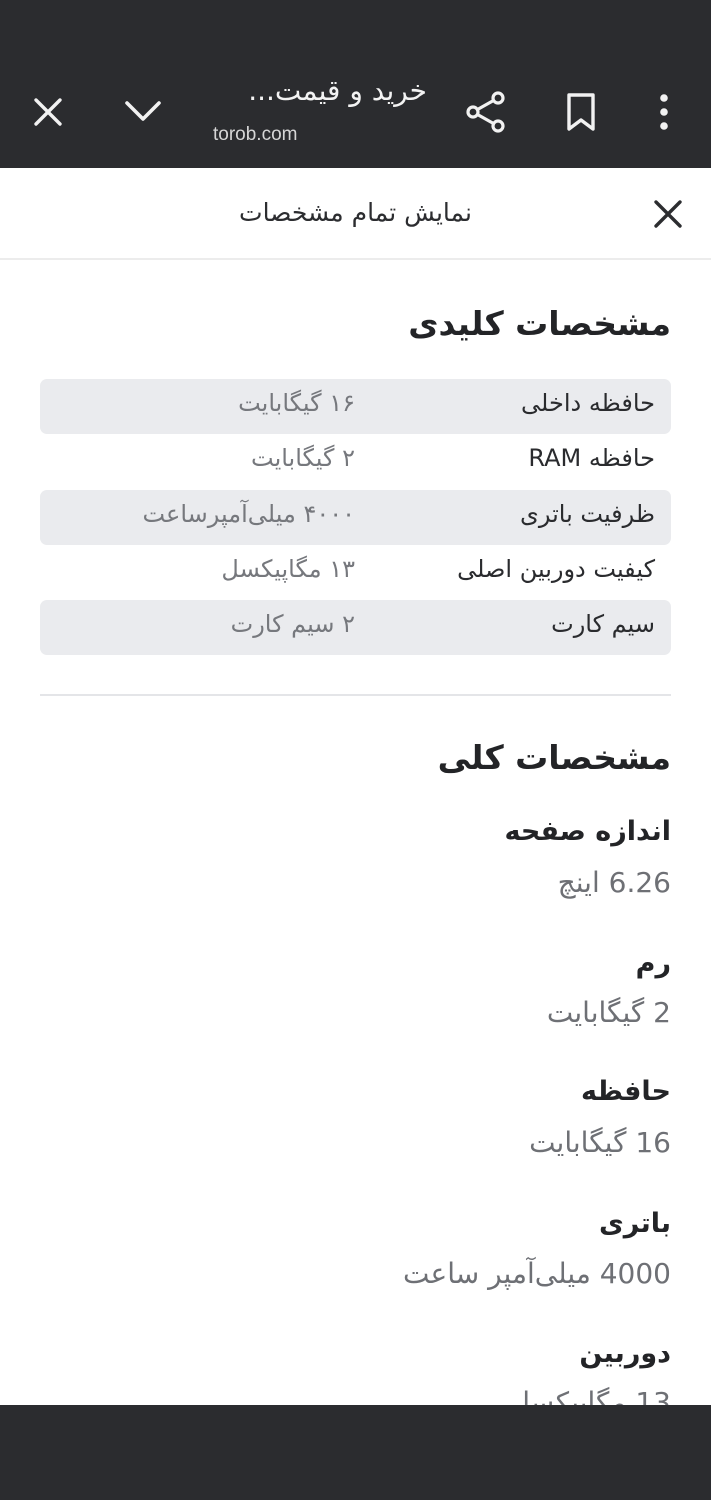 The height and width of the screenshot is (1500, 711). I want to click on key-spec-label: سیم کارت, so click(603, 624).